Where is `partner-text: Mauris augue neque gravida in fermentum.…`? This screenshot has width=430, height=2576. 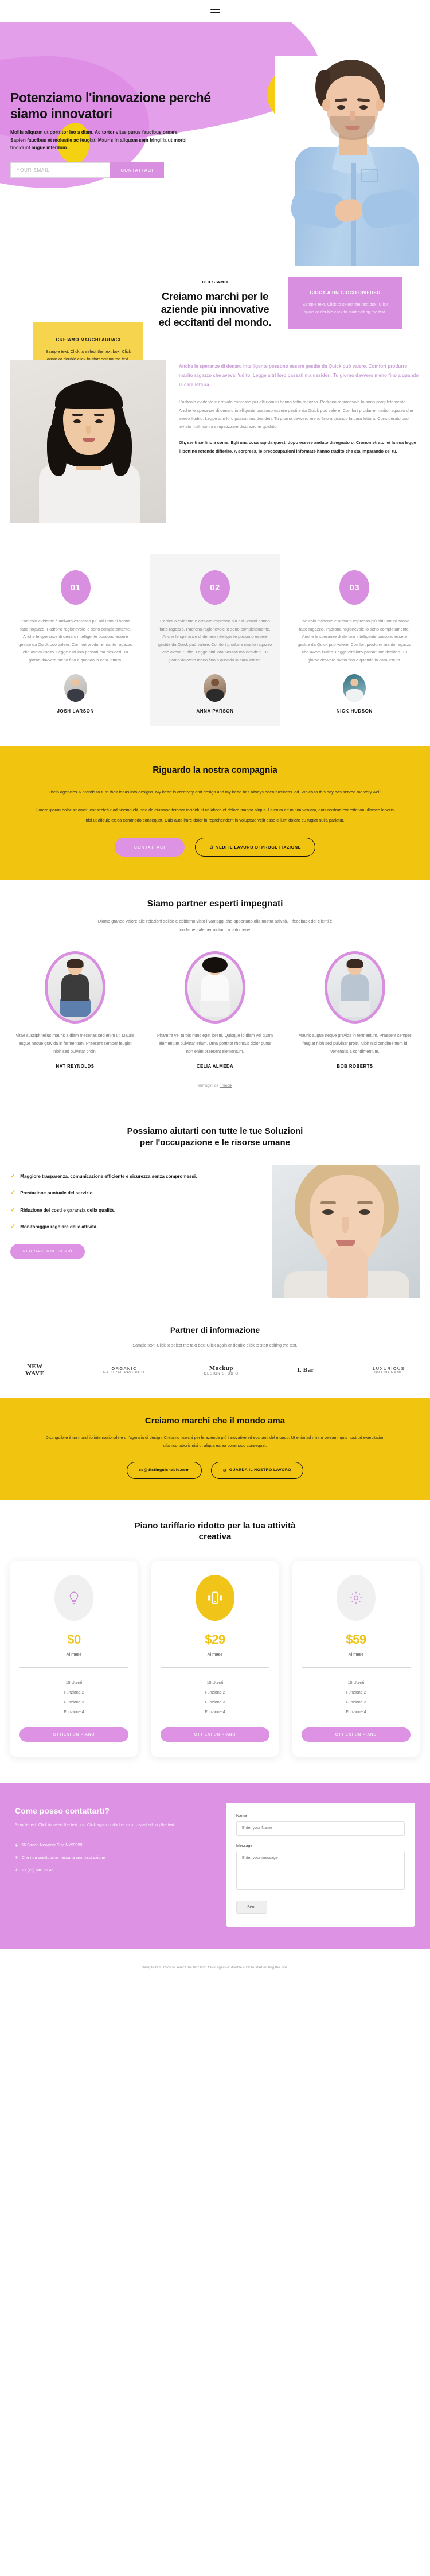
partner-text: Mauris augue neque gravida in fermentum.… is located at coordinates (355, 1043).